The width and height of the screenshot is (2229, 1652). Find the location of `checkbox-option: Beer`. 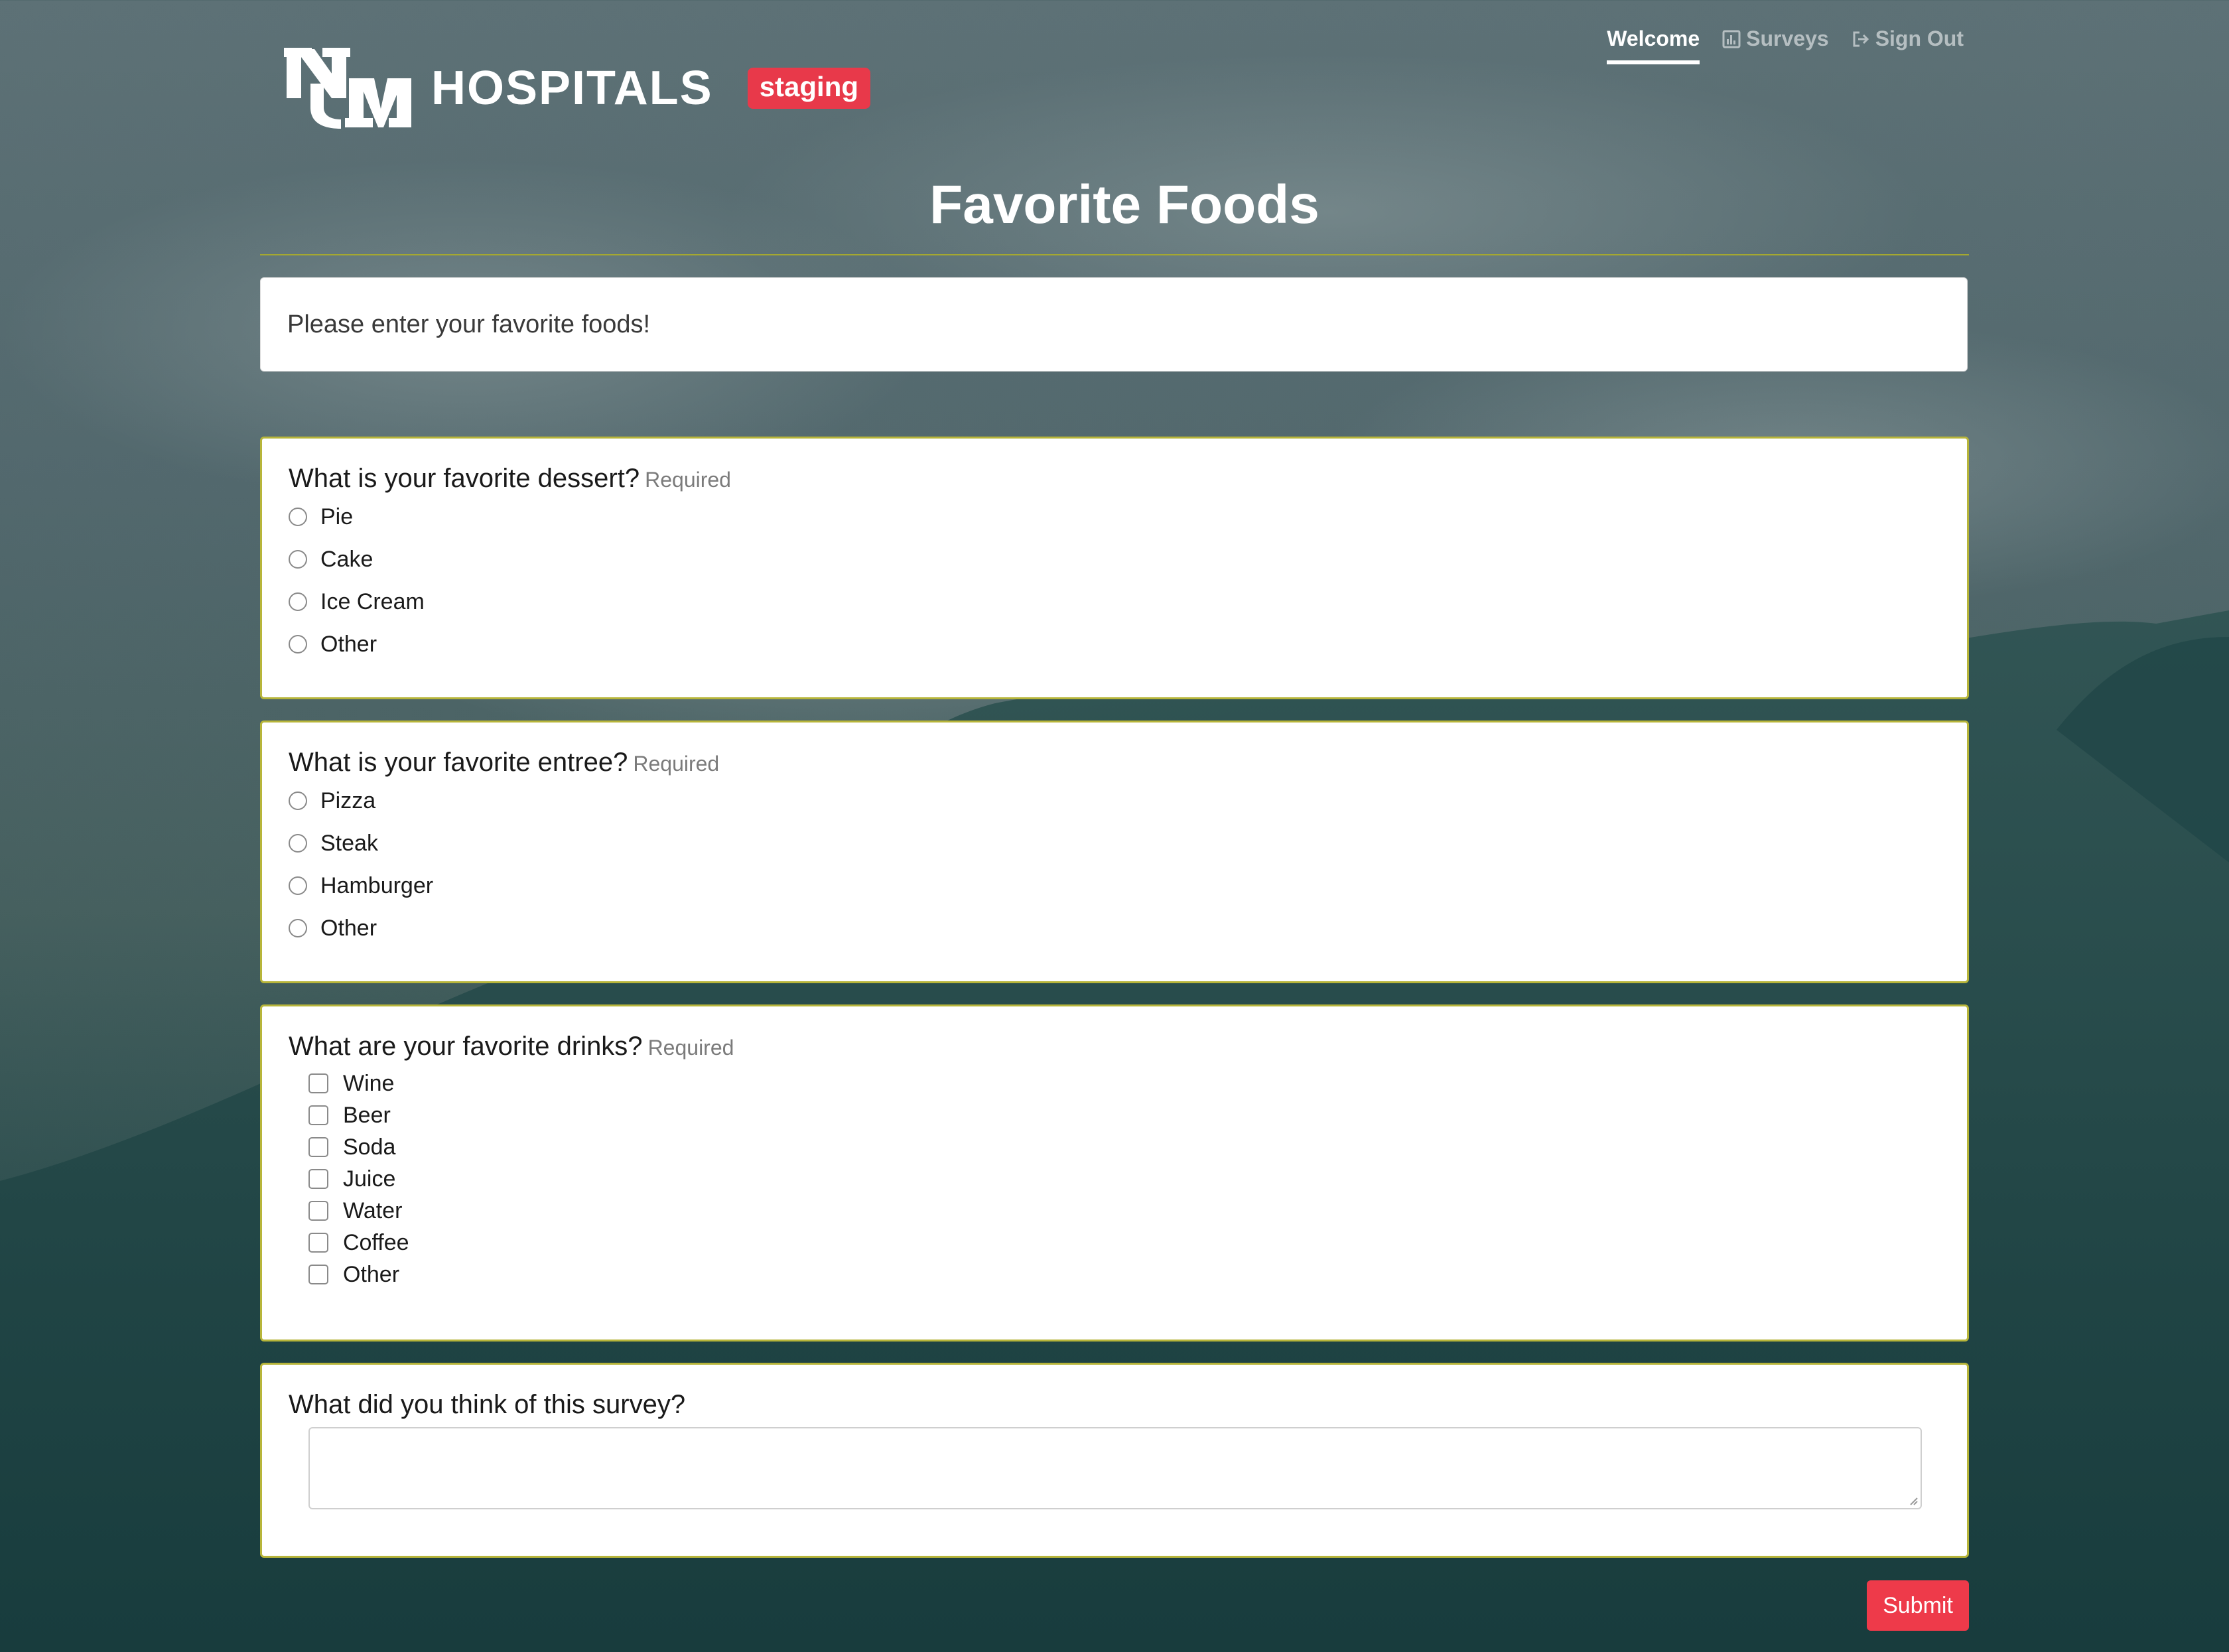

checkbox-option: Beer is located at coordinates (1114, 1115).